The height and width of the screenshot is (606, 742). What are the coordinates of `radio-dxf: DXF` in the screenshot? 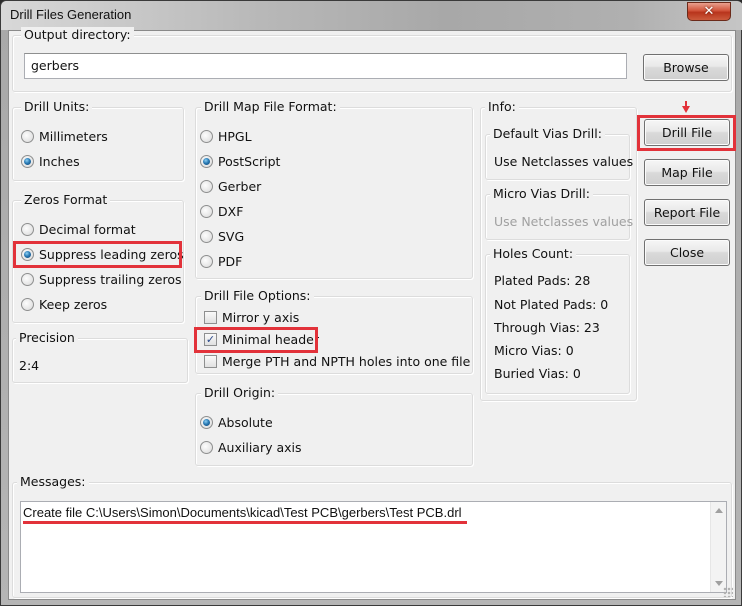 It's located at (221, 211).